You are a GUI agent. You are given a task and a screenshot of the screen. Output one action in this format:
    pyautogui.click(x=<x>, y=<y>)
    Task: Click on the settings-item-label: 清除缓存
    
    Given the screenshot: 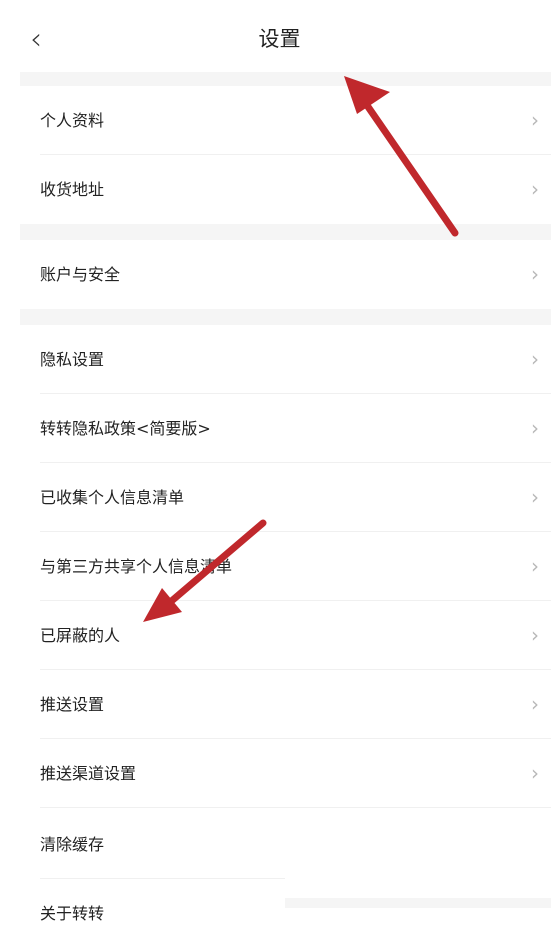 What is the action you would take?
    pyautogui.click(x=72, y=844)
    